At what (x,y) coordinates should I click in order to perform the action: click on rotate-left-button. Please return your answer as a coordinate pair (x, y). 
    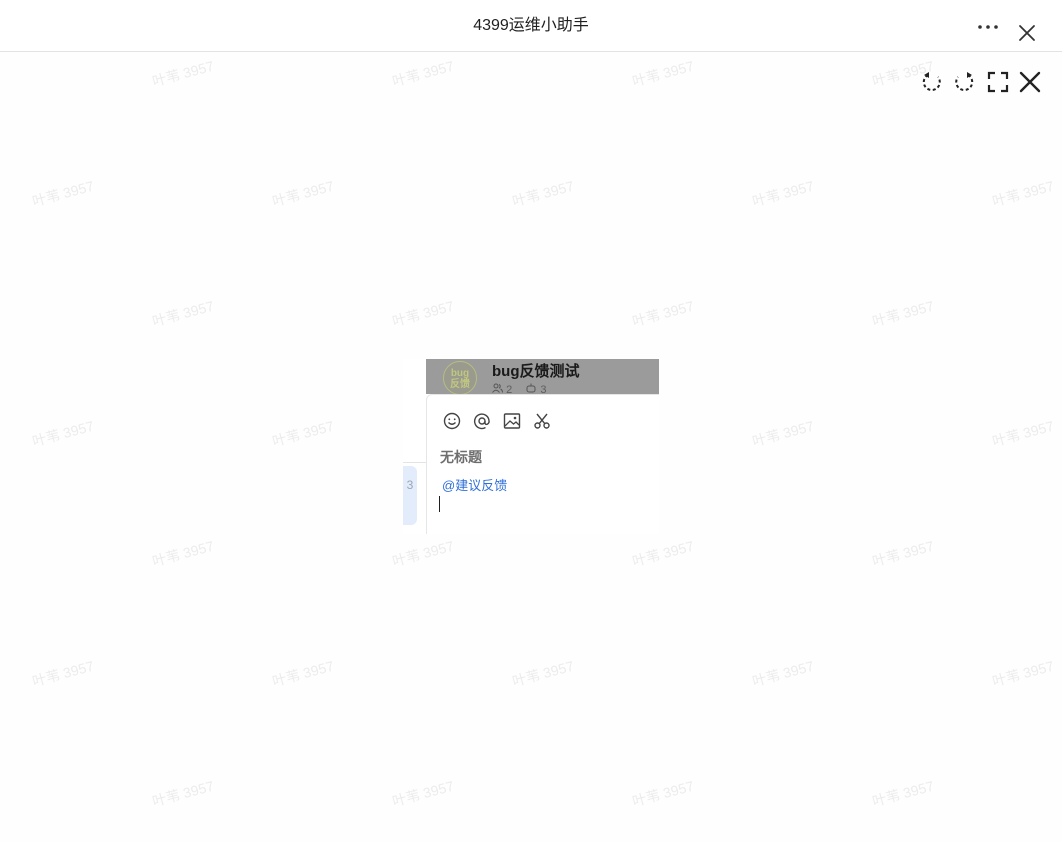
    Looking at the image, I should click on (932, 82).